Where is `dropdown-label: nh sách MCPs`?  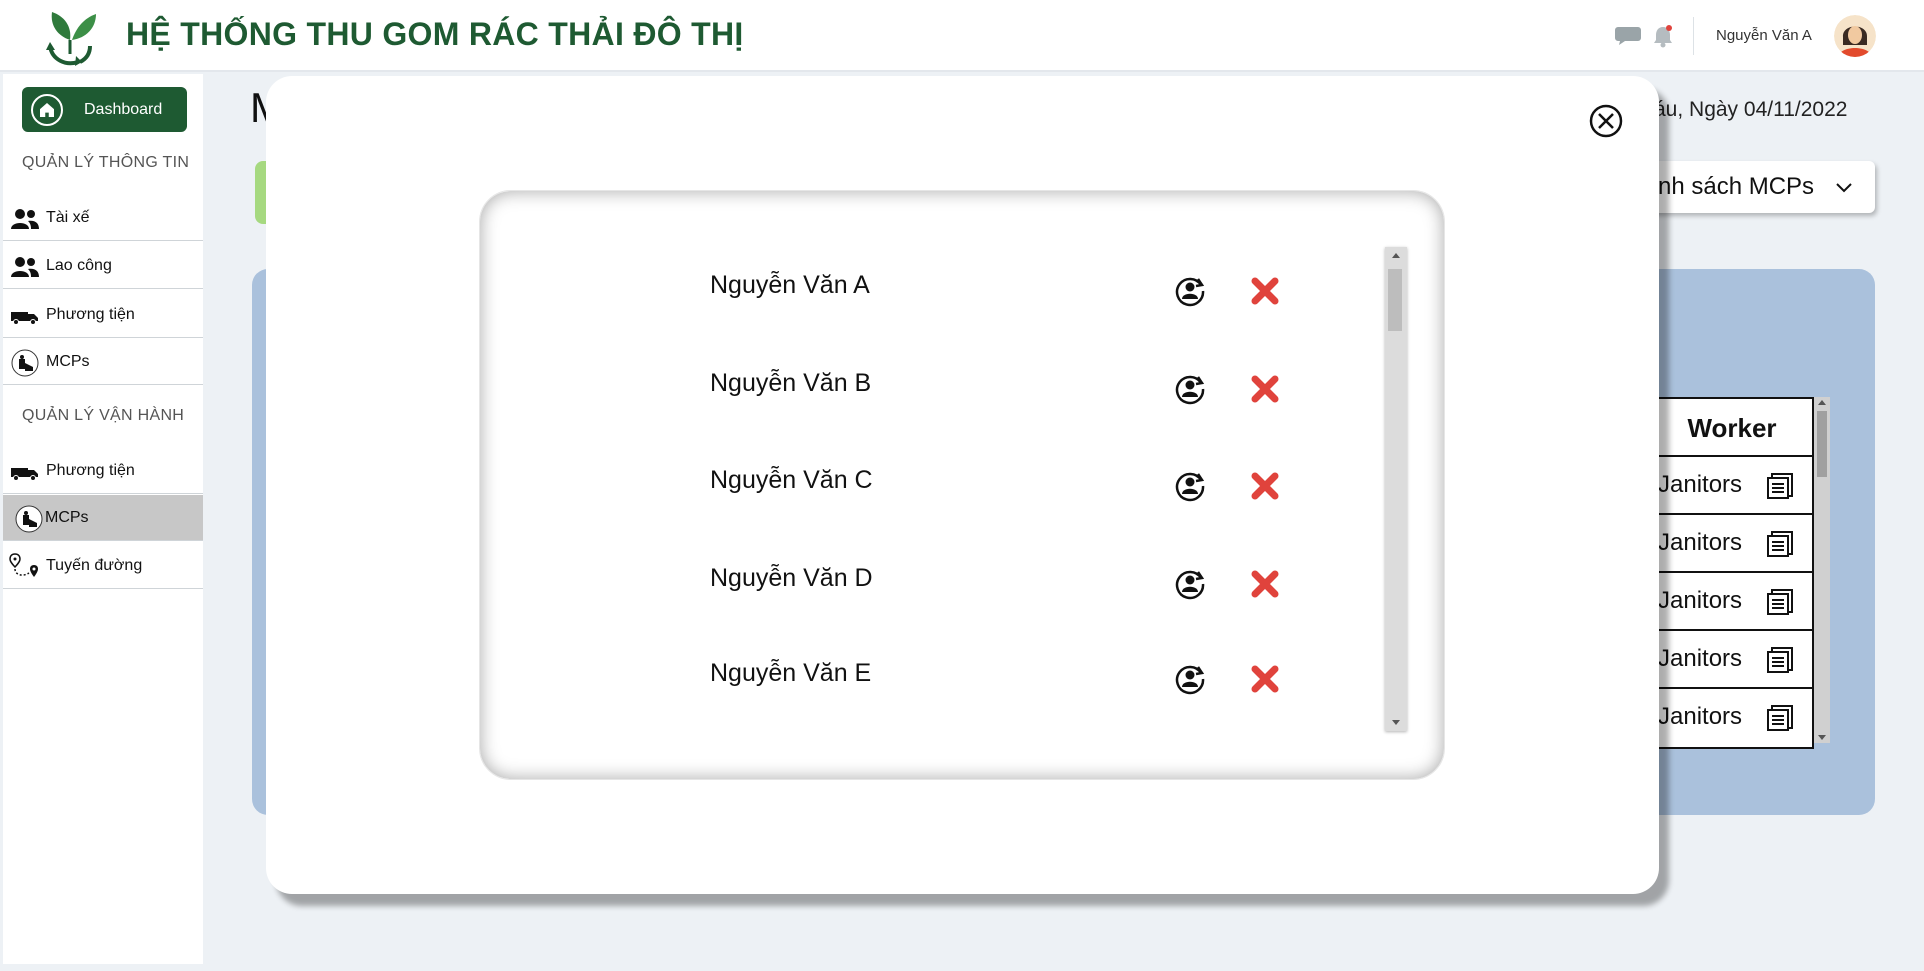
dropdown-label: nh sách MCPs is located at coordinates (1736, 186).